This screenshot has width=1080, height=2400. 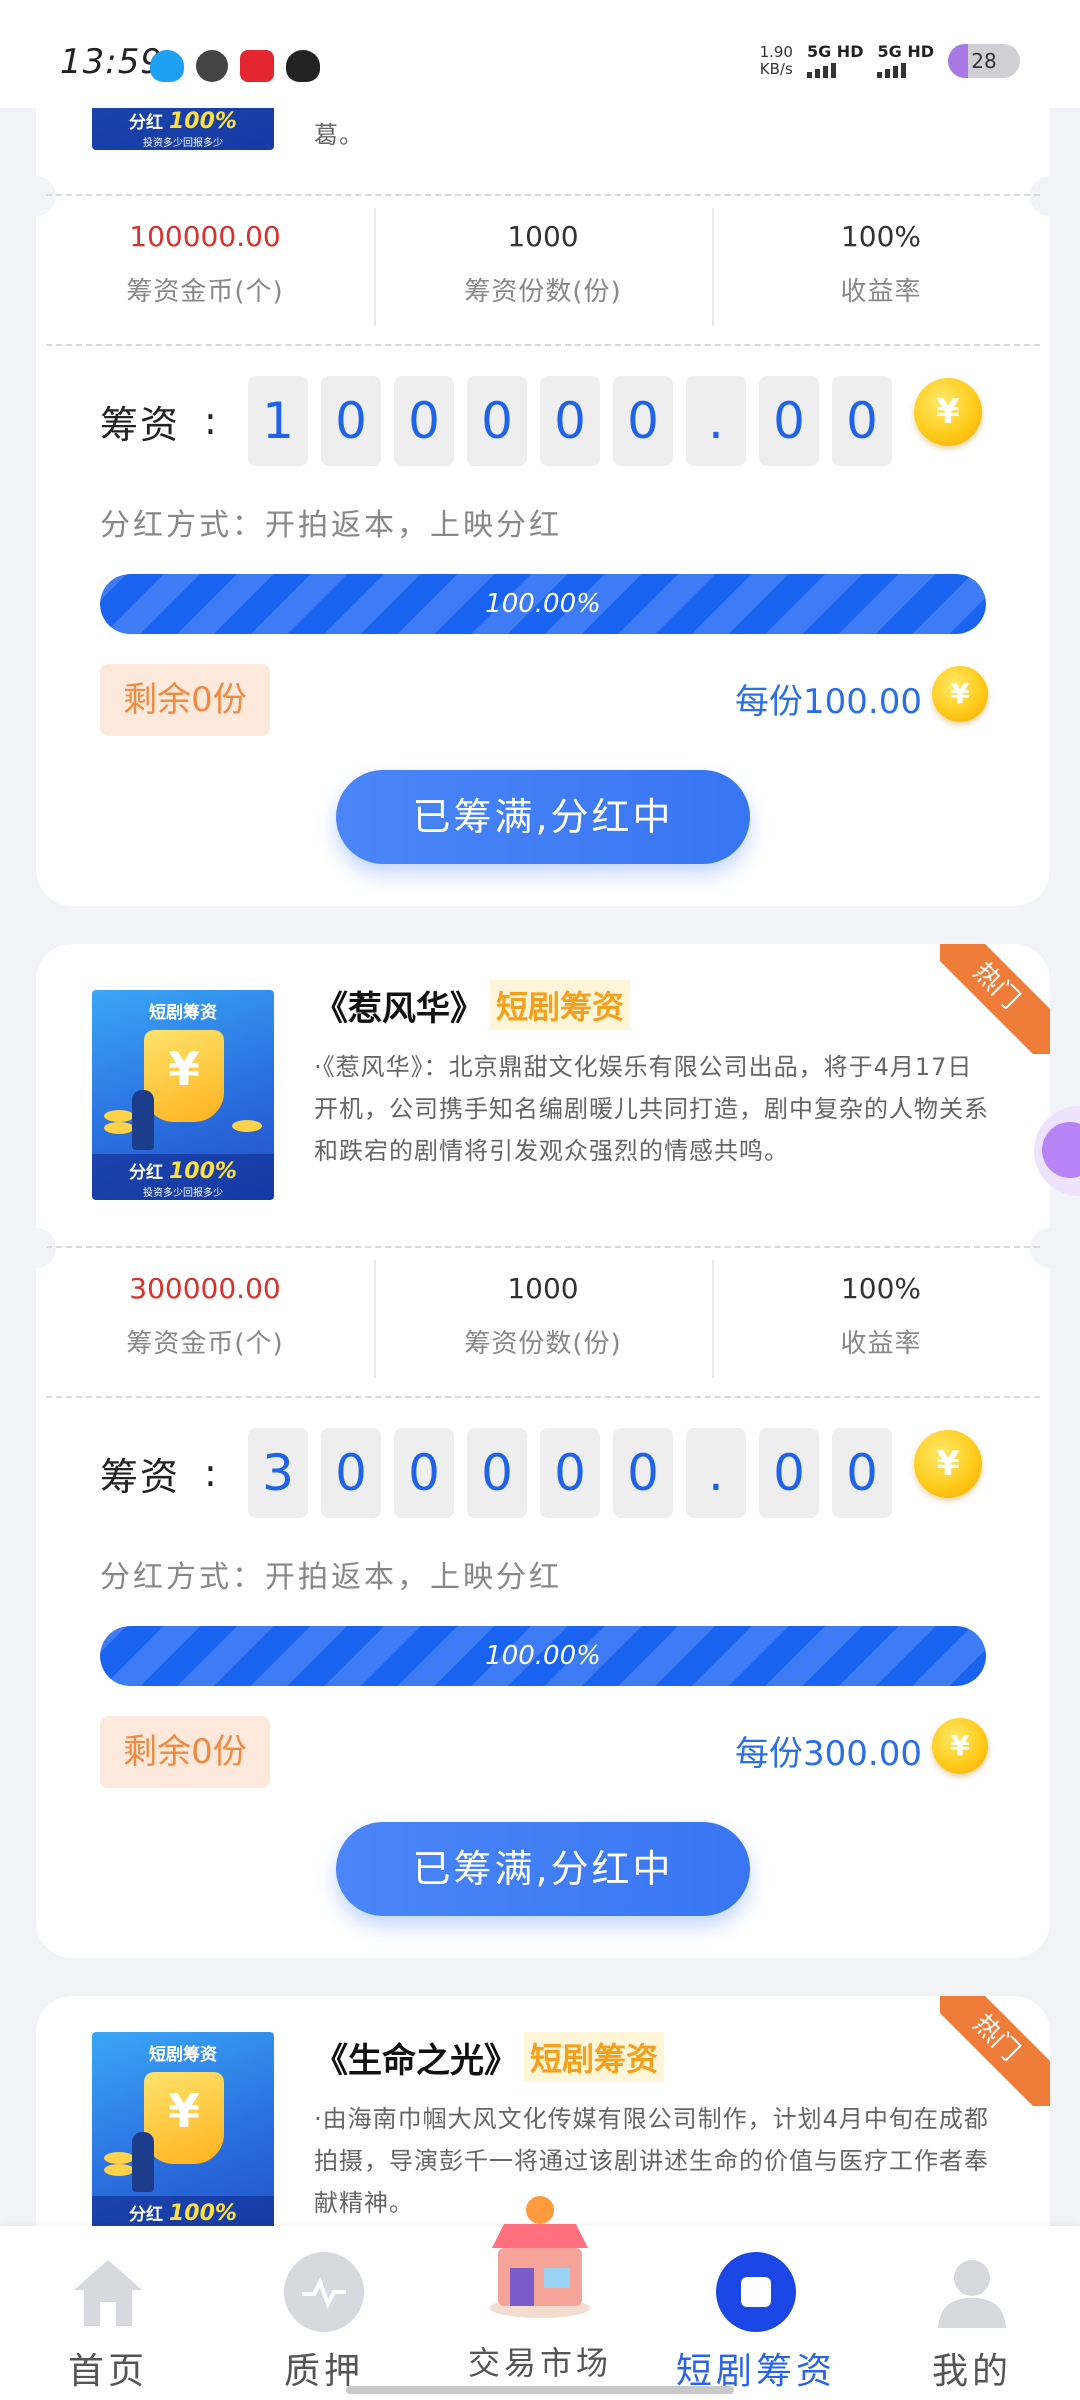 I want to click on digit: 3, so click(x=278, y=1473).